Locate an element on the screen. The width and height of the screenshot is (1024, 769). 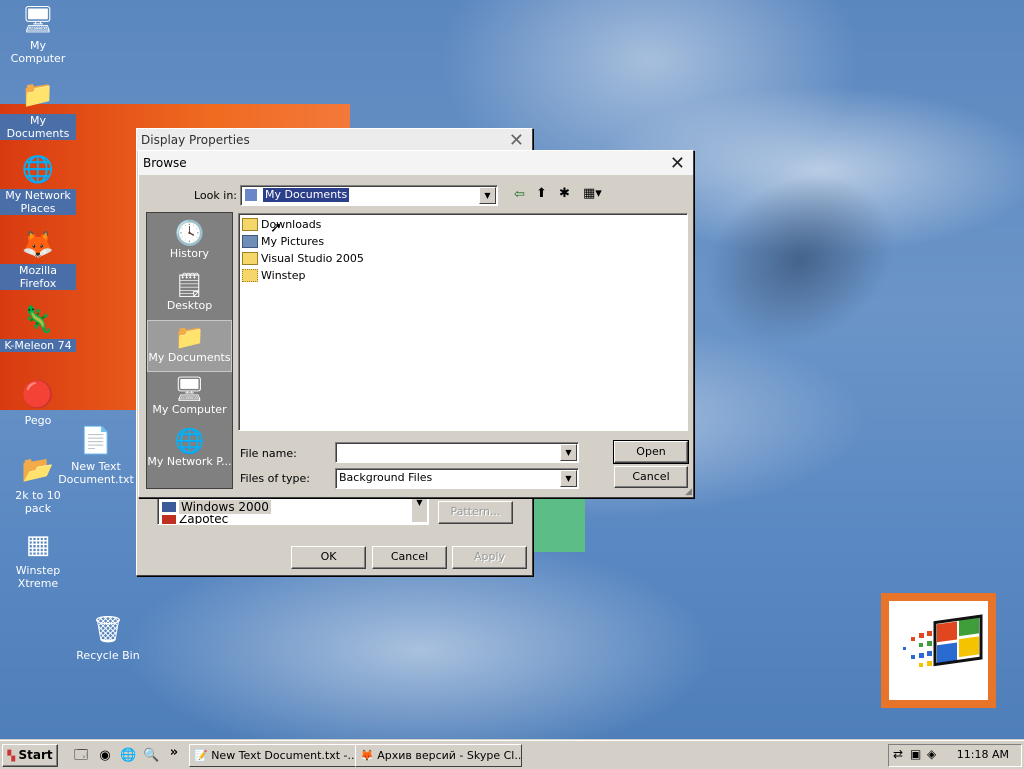
display-properties-titlebar: Display Properties ✕ is located at coordinates (334, 140).